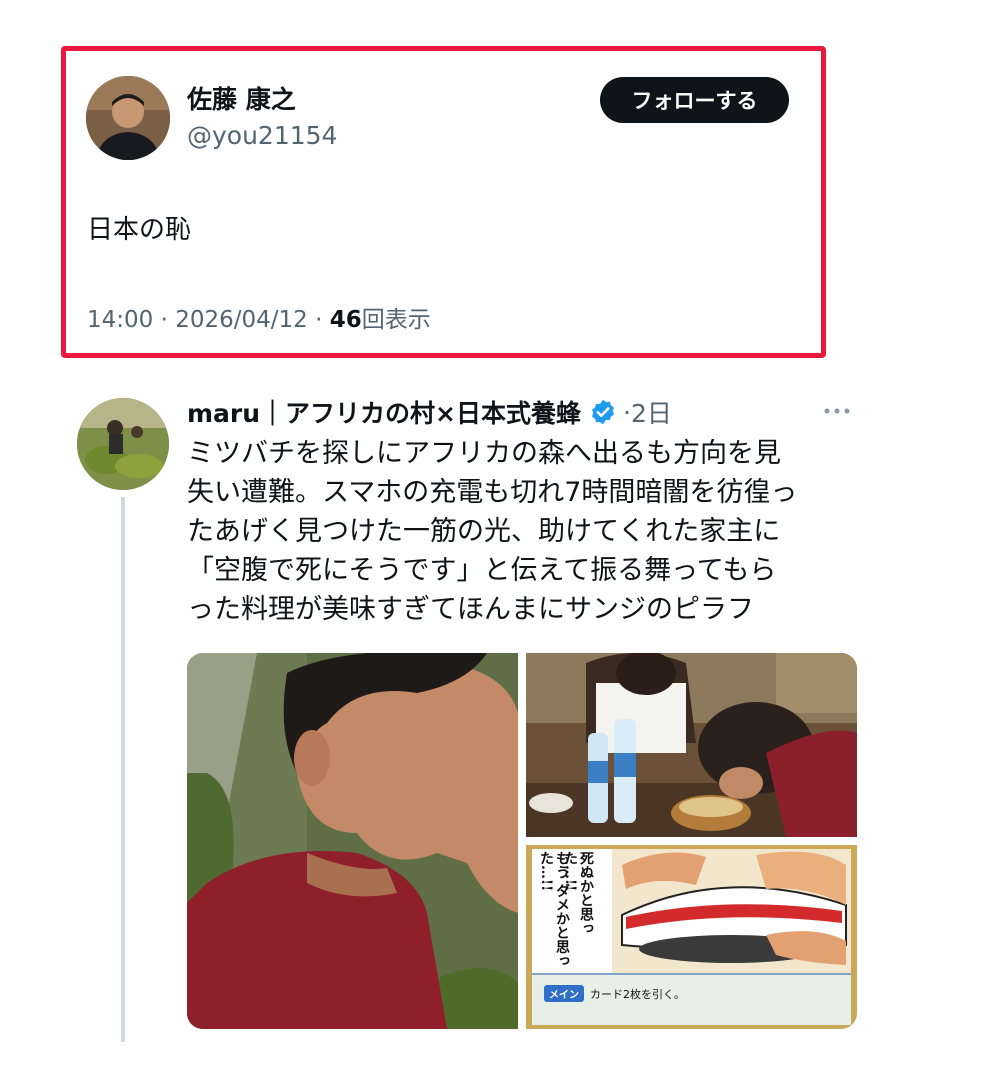 The image size is (985, 1067). Describe the element at coordinates (262, 136) in the screenshot. I see `user-handle: @you21154` at that location.